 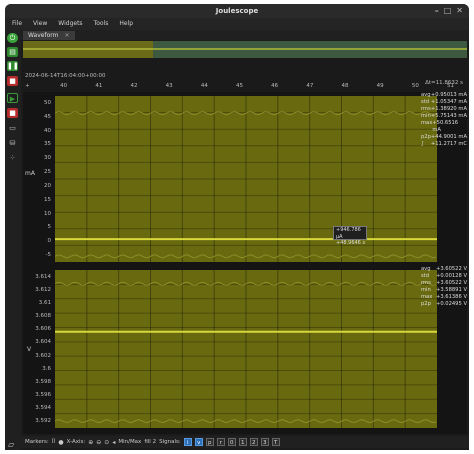 What do you see at coordinates (444, 109) in the screenshot?
I see `stat-row: rms +1.38920 mA` at bounding box center [444, 109].